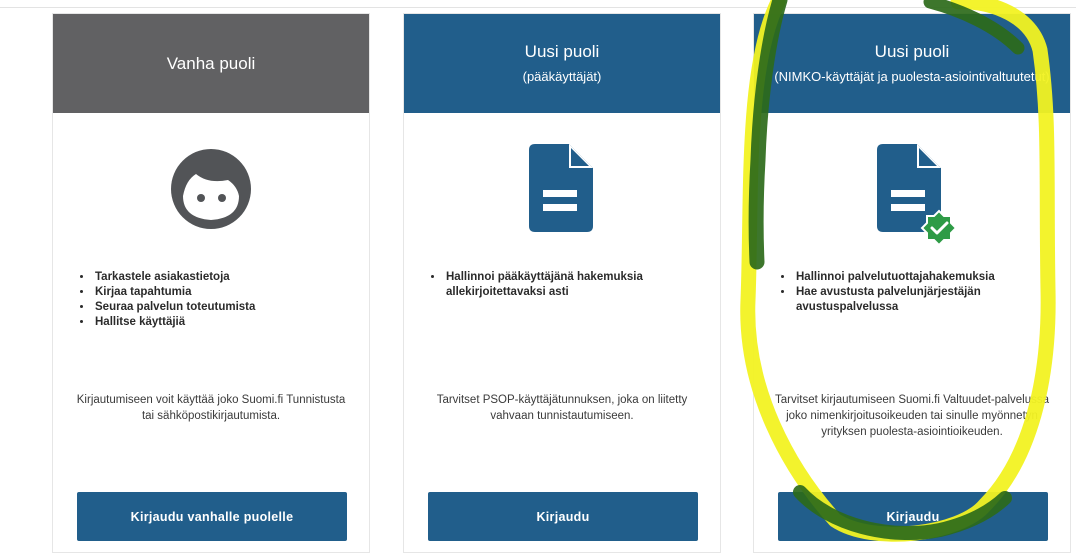 The image size is (1076, 553). What do you see at coordinates (562, 76) in the screenshot?
I see `card-subtitle: (pääkäyttäjät)` at bounding box center [562, 76].